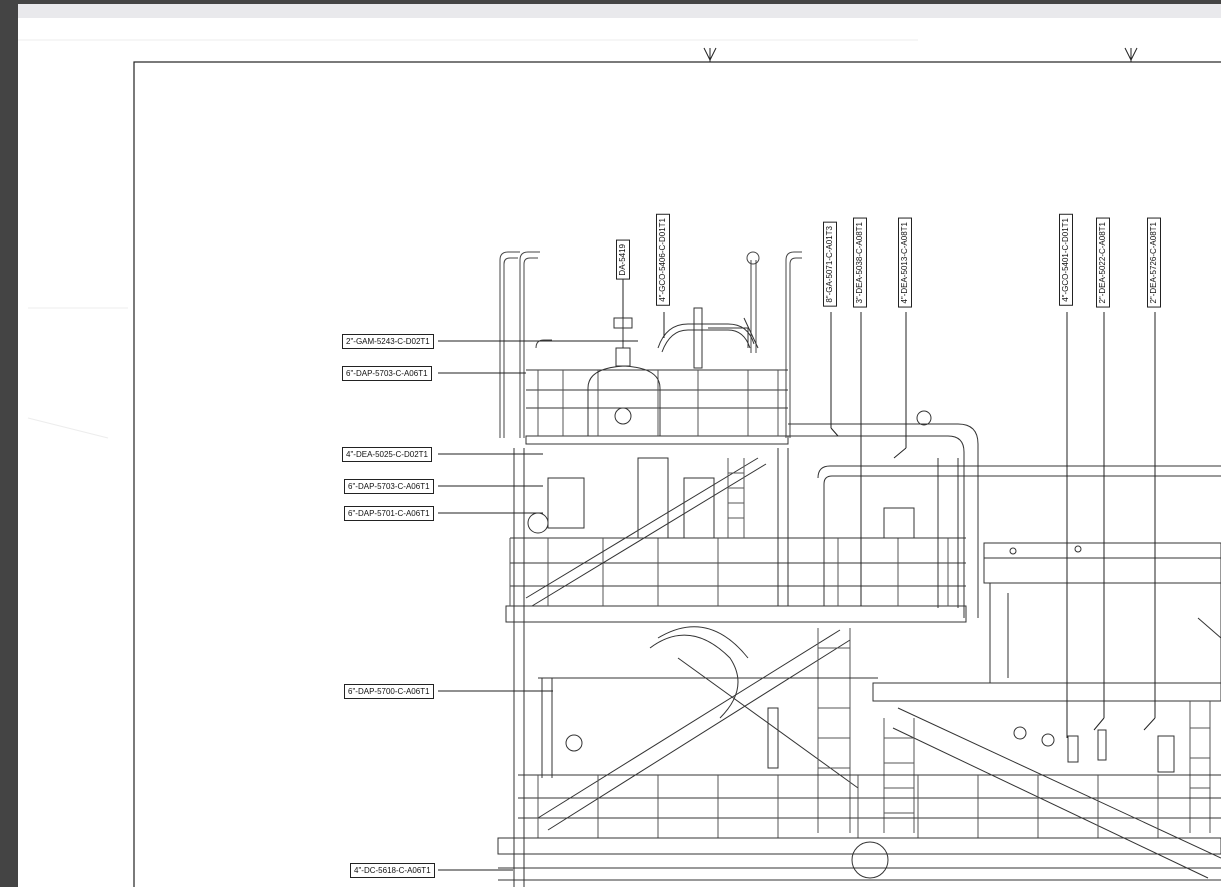  I want to click on line-tag-dap-5703-lower: 6"-DAP-5703-C-A06T1, so click(389, 486).